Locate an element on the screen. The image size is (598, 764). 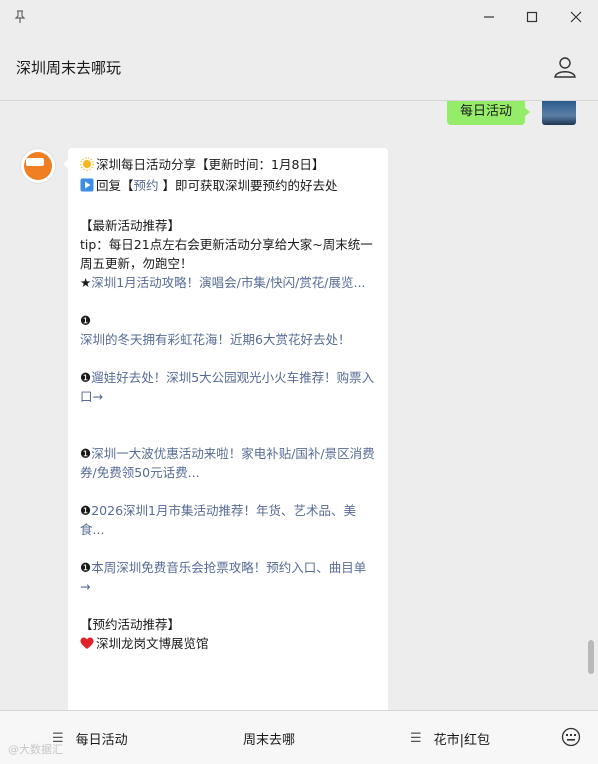
self-avatar is located at coordinates (559, 113).